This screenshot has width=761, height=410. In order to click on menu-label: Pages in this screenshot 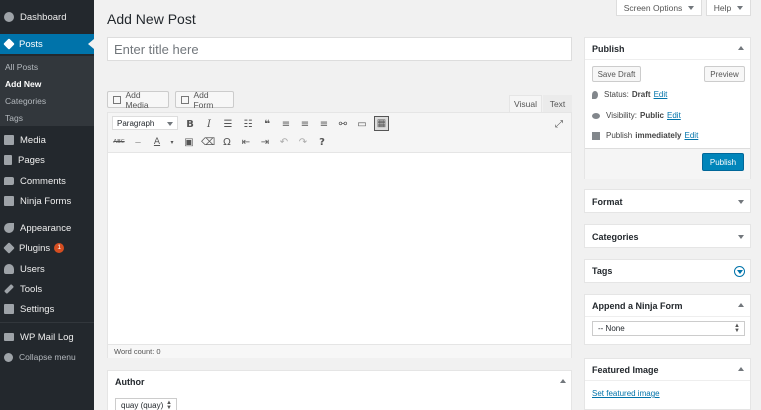, I will do `click(31, 160)`.